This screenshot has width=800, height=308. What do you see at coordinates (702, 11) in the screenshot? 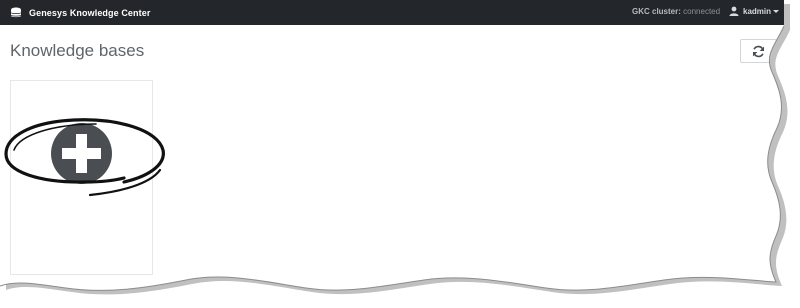
I see `cluster-status-value: connected` at bounding box center [702, 11].